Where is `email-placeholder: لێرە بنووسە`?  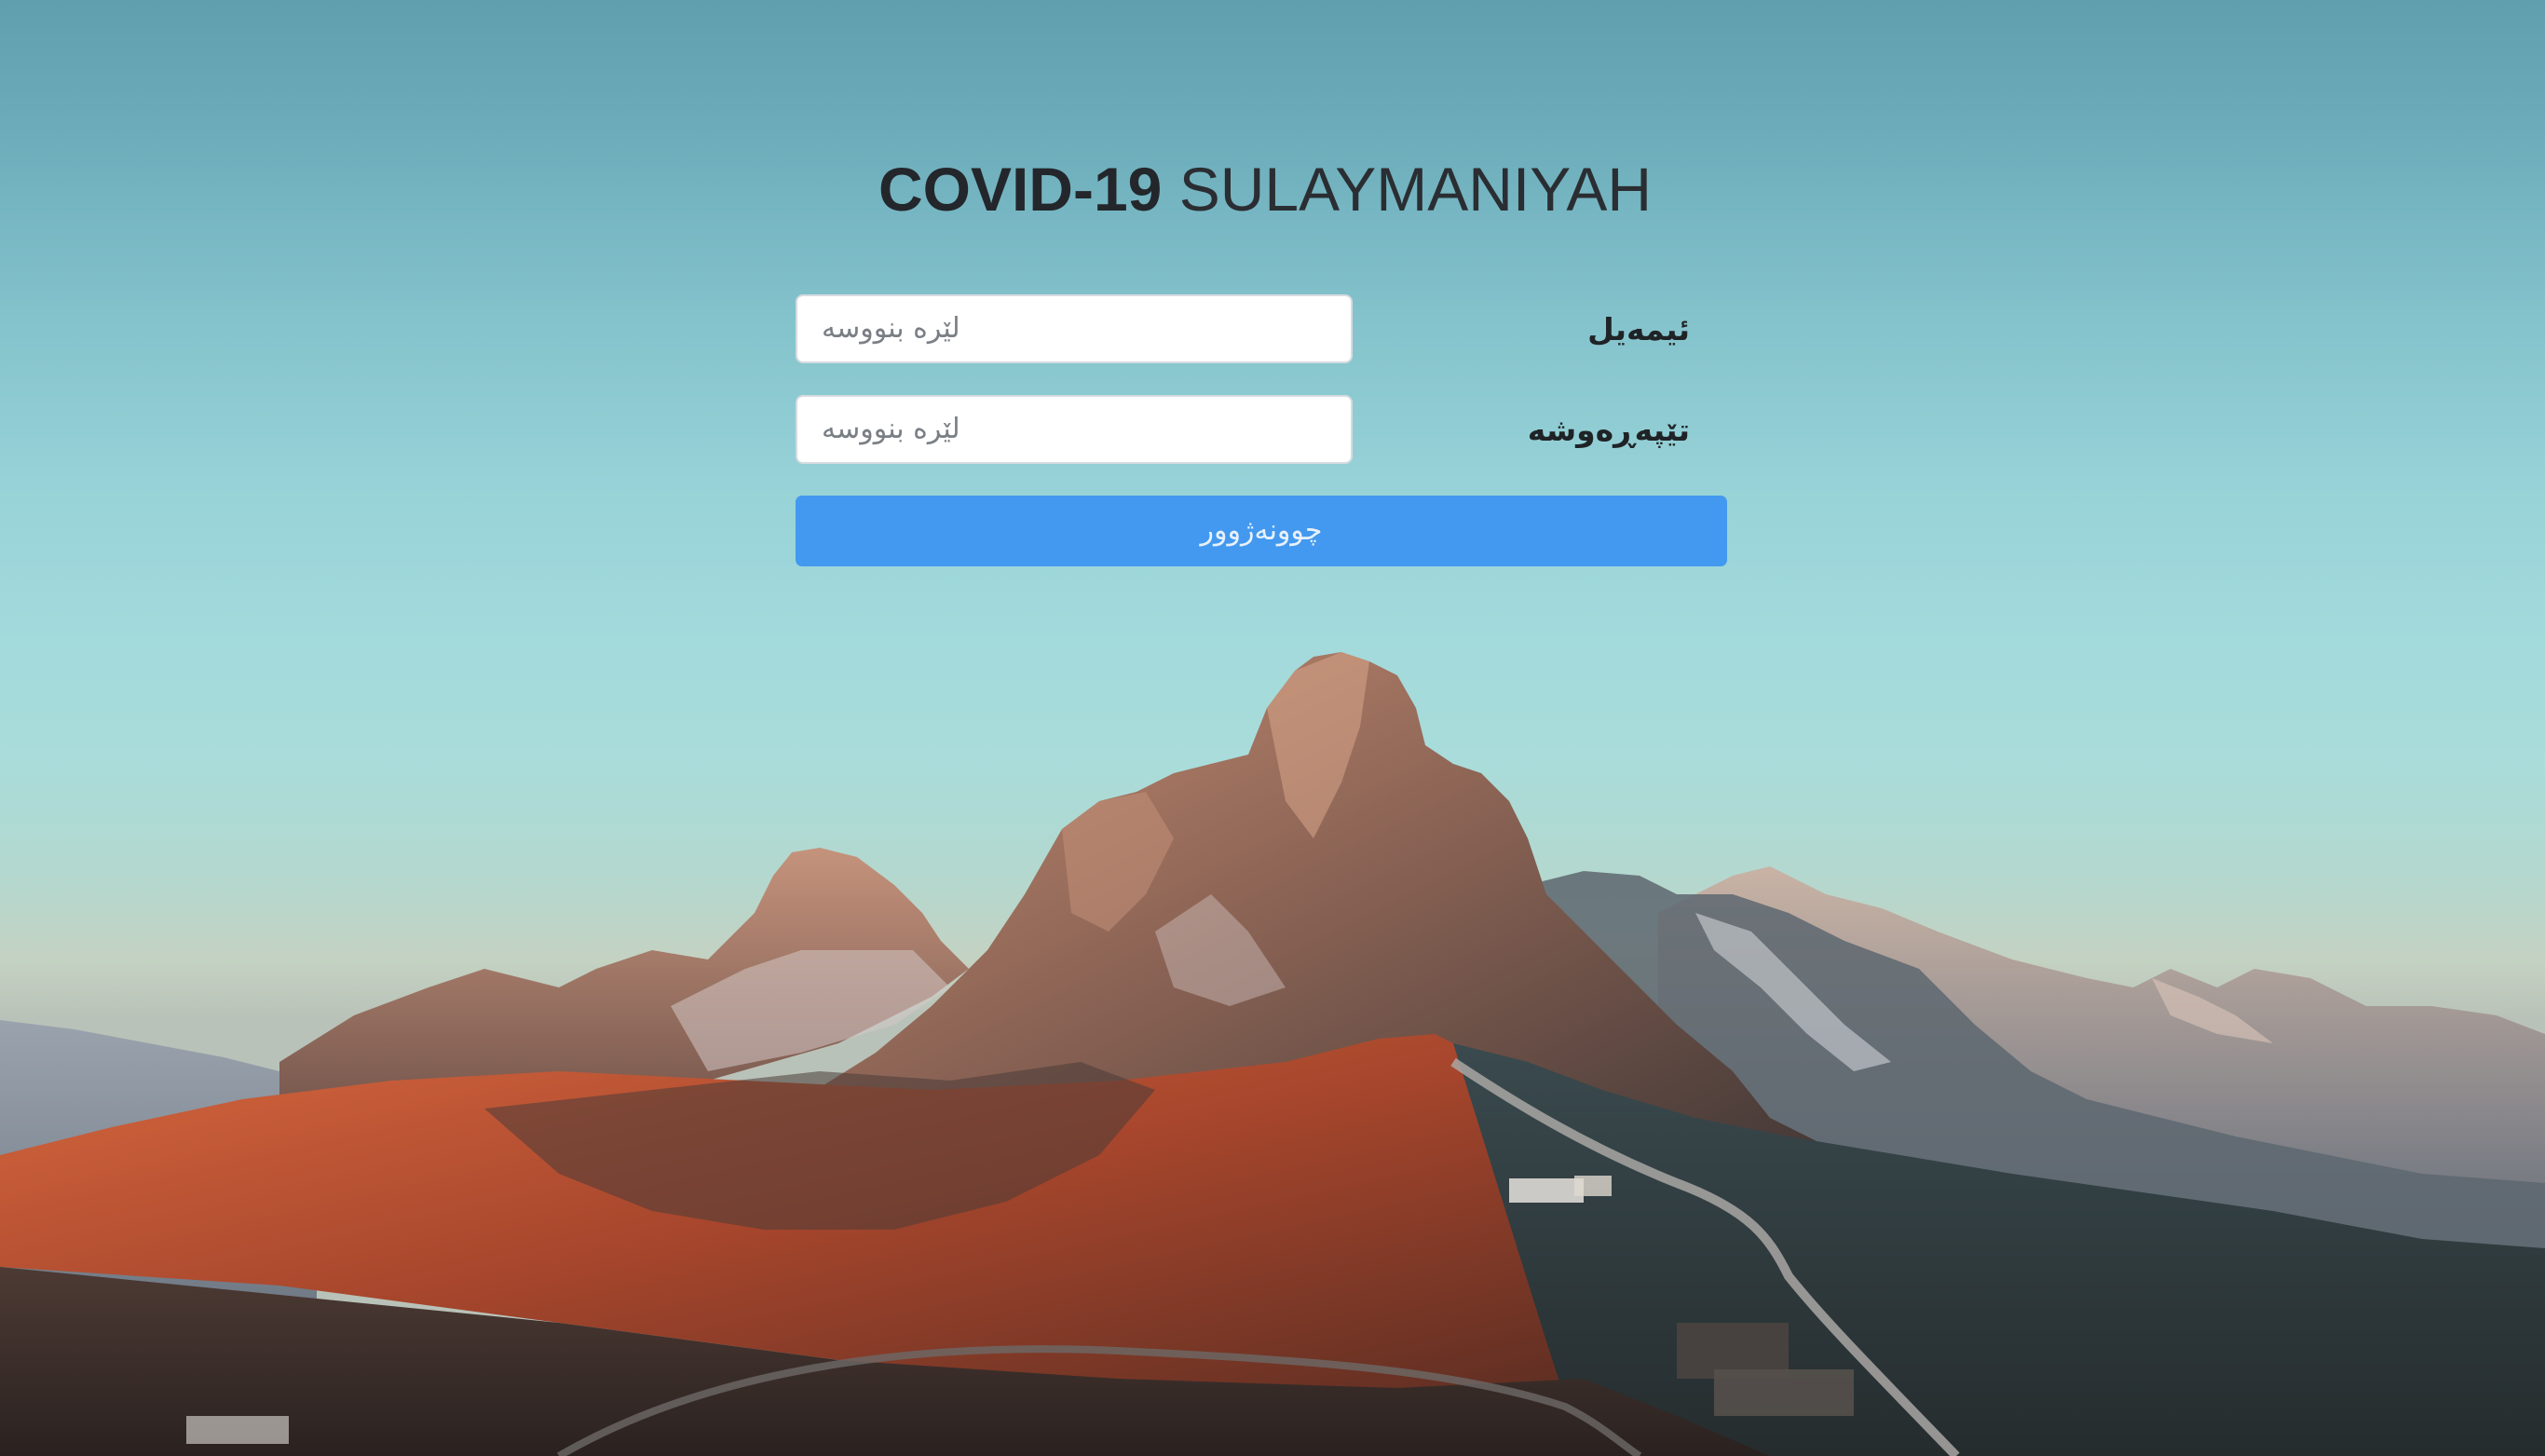 email-placeholder: لێرە بنووسە is located at coordinates (891, 328).